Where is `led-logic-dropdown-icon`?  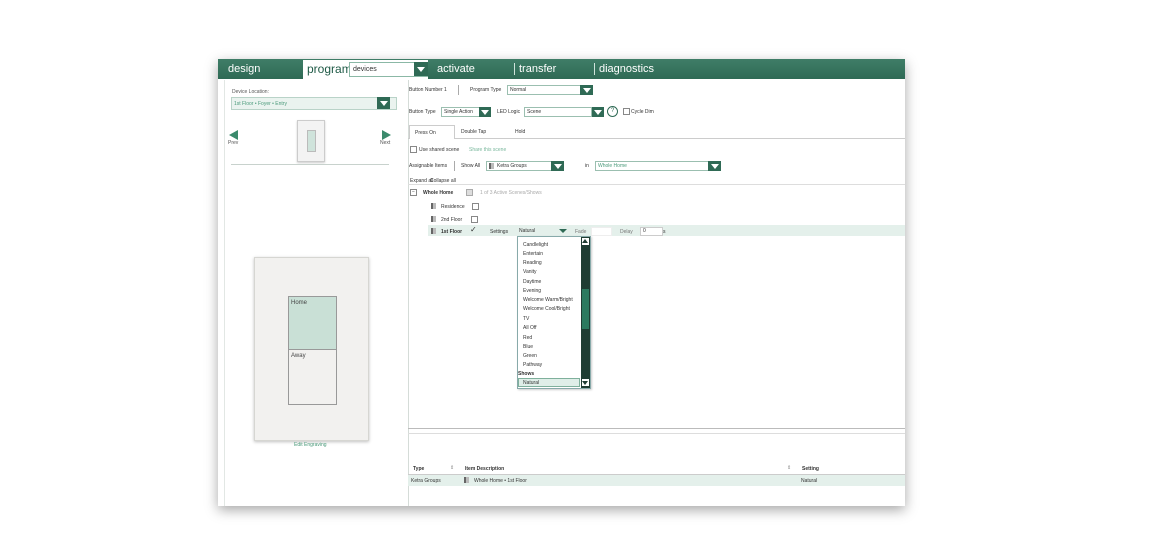
led-logic-dropdown-icon is located at coordinates (598, 112).